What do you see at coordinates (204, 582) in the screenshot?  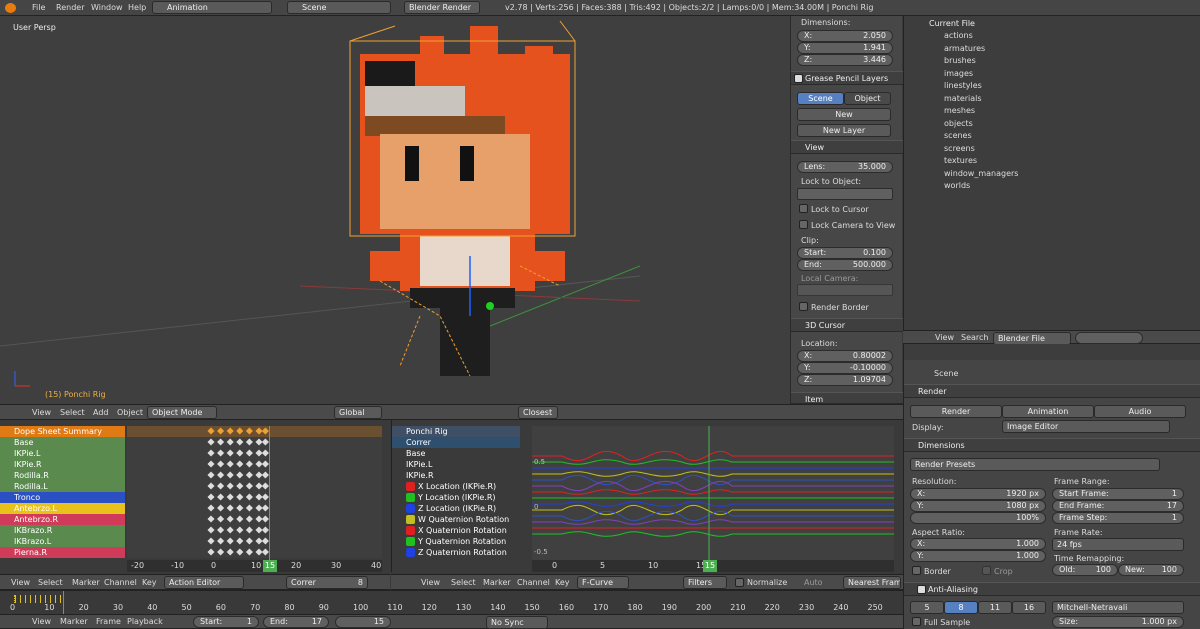 I see `ds-editor-select: Action Editor` at bounding box center [204, 582].